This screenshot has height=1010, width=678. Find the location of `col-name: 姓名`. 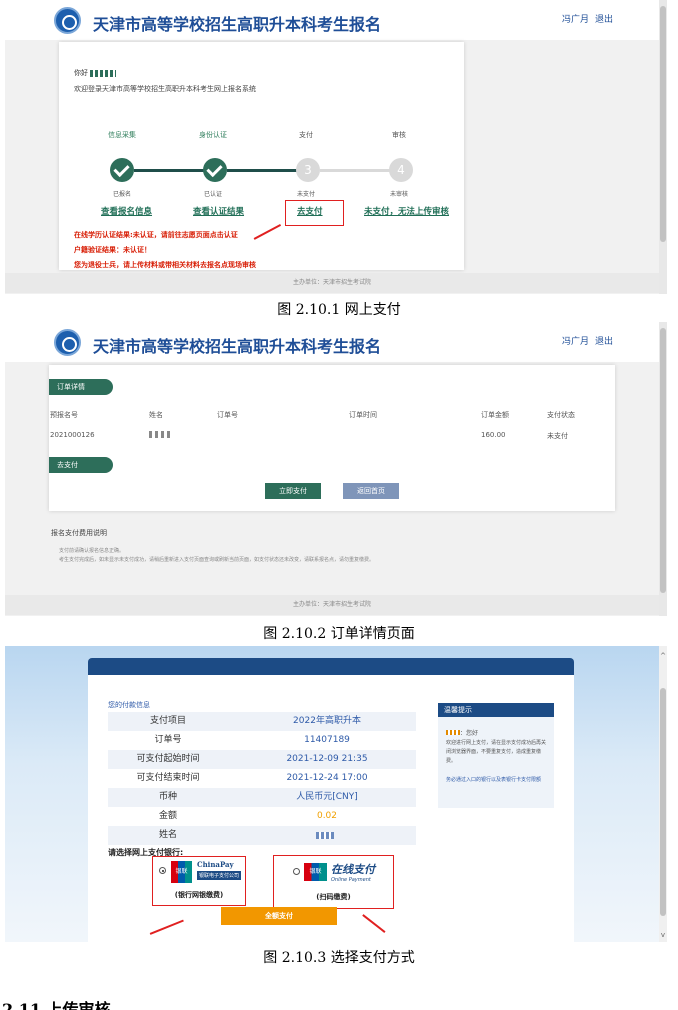

col-name: 姓名 is located at coordinates (156, 415).